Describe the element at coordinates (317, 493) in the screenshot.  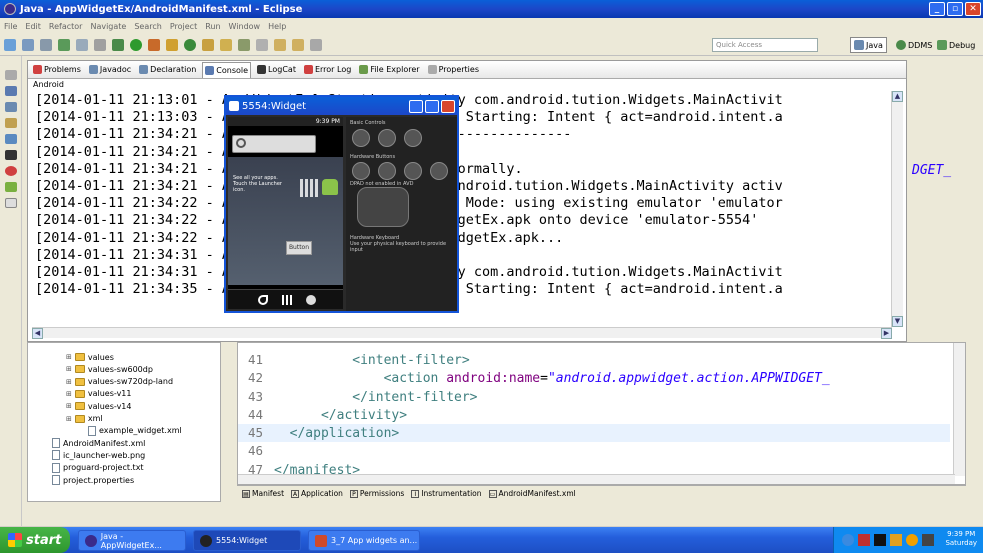
I see `editor-tab-application: A Application` at that location.